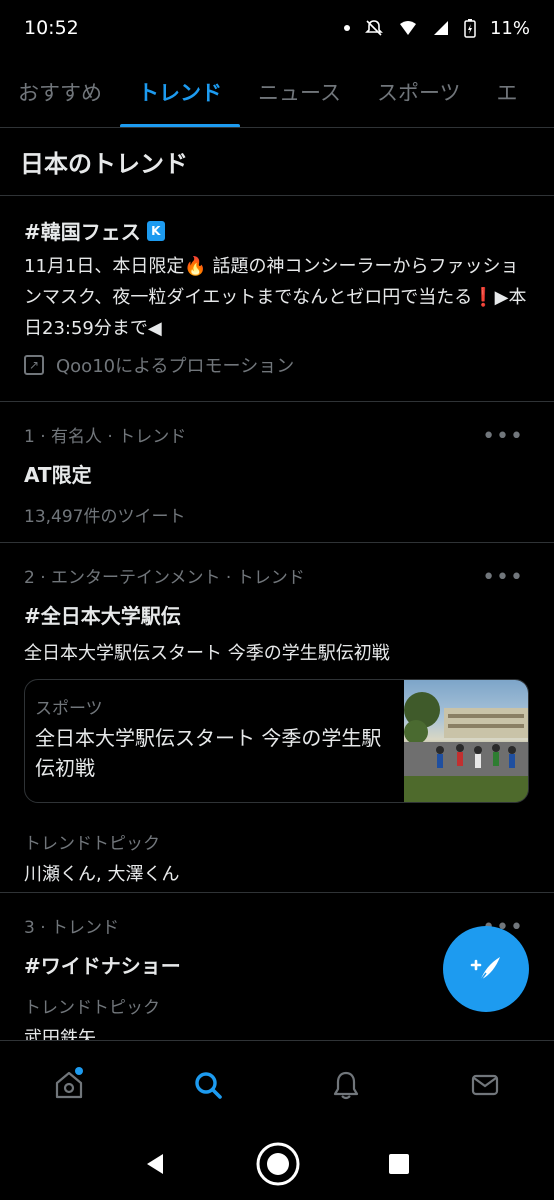 Image resolution: width=554 pixels, height=1200 pixels. I want to click on section-title: 日本のトレンド, so click(277, 162).